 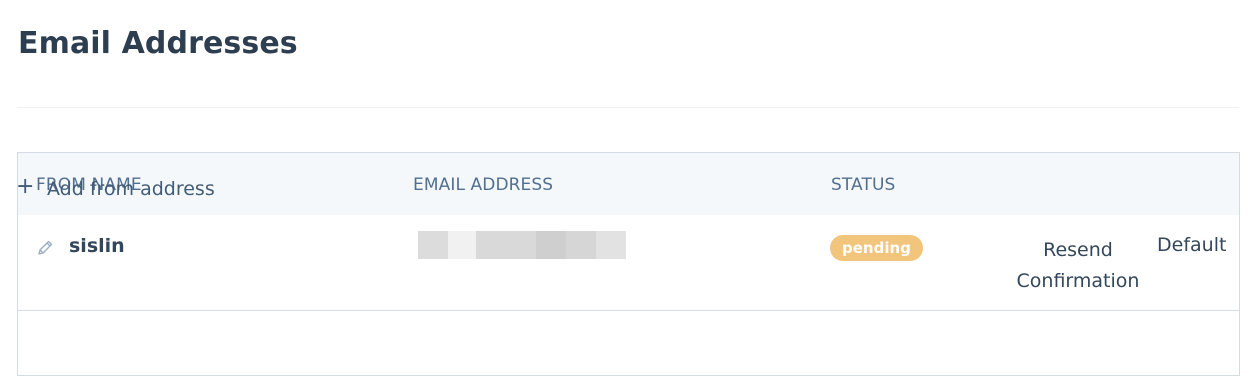 What do you see at coordinates (628, 107) in the screenshot?
I see `title-divider` at bounding box center [628, 107].